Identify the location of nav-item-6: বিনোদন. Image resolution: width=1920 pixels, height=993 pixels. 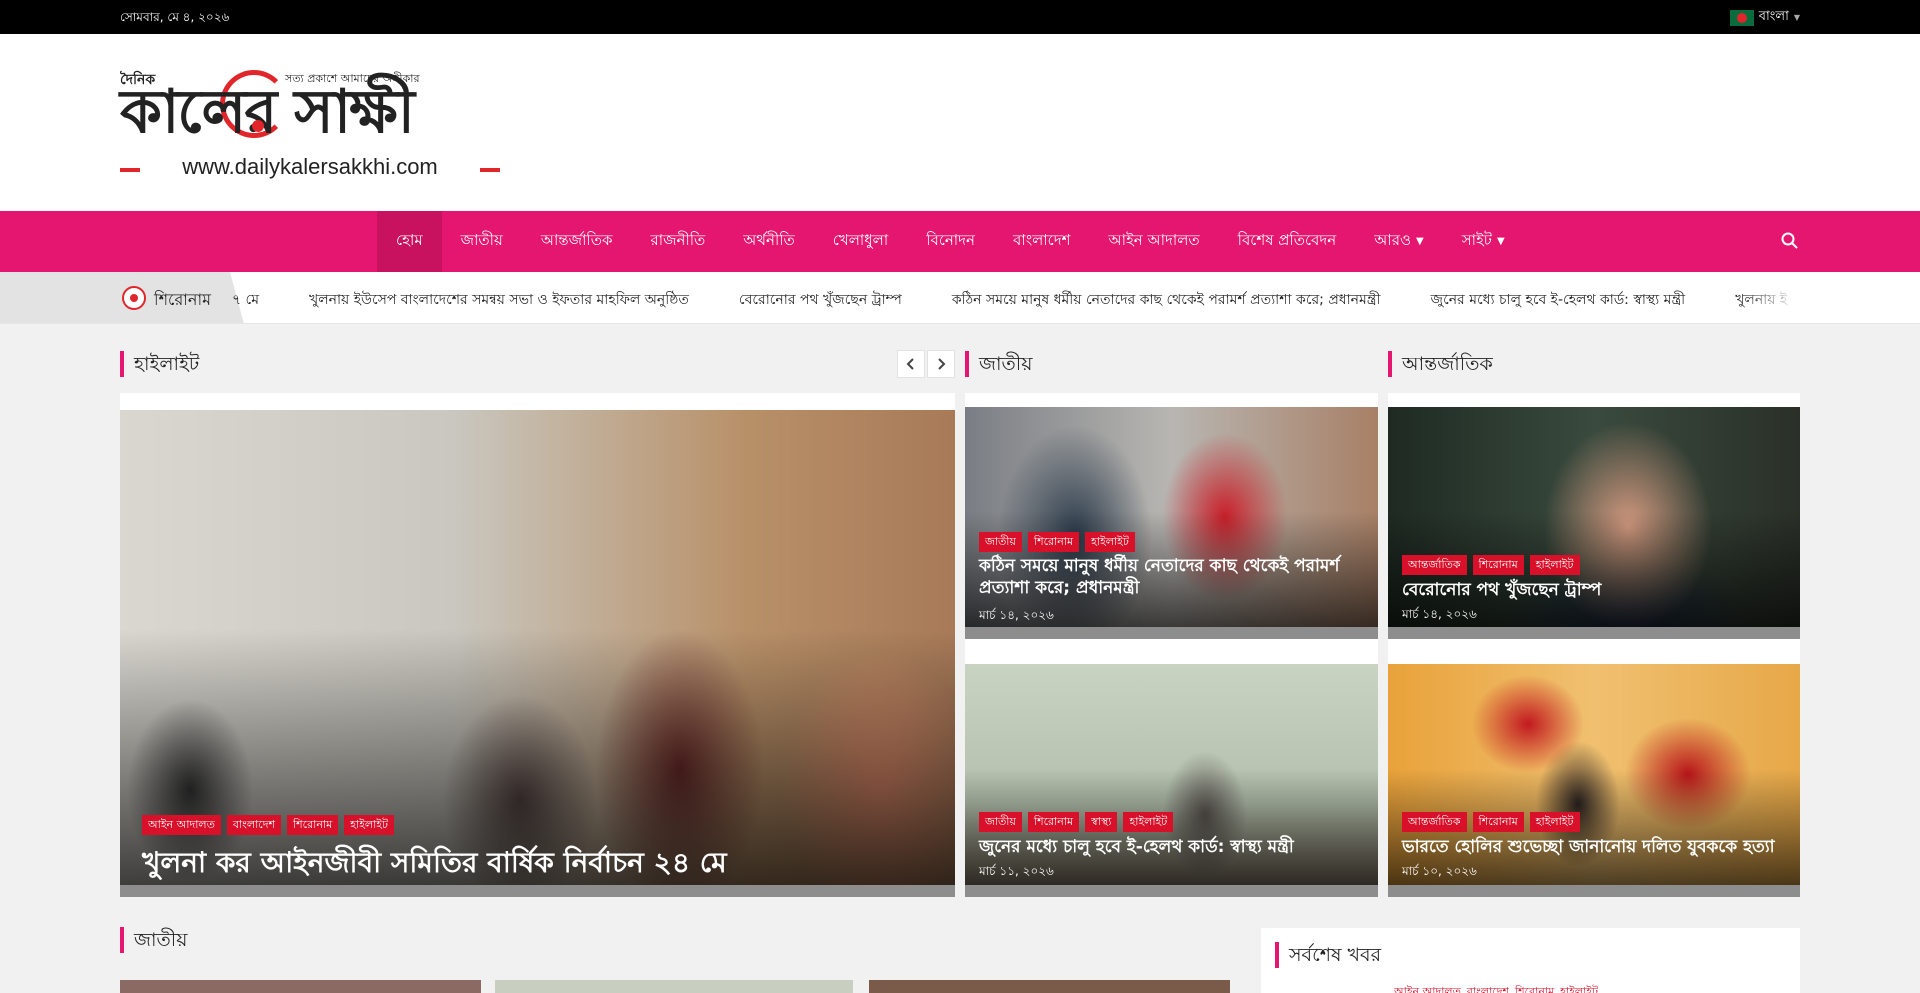
(950, 241).